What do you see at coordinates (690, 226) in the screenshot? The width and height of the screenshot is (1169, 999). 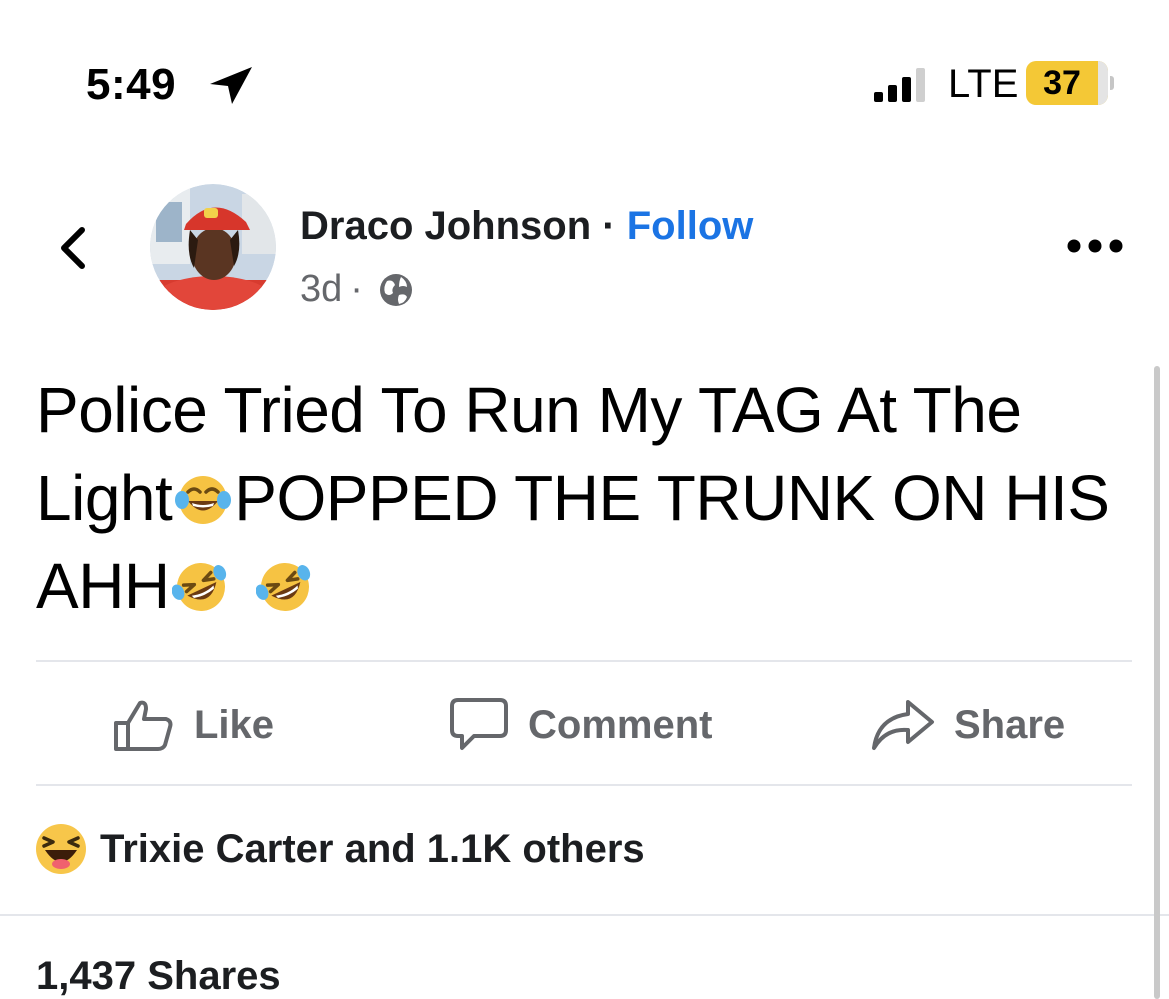 I see `follow-button: Follow` at bounding box center [690, 226].